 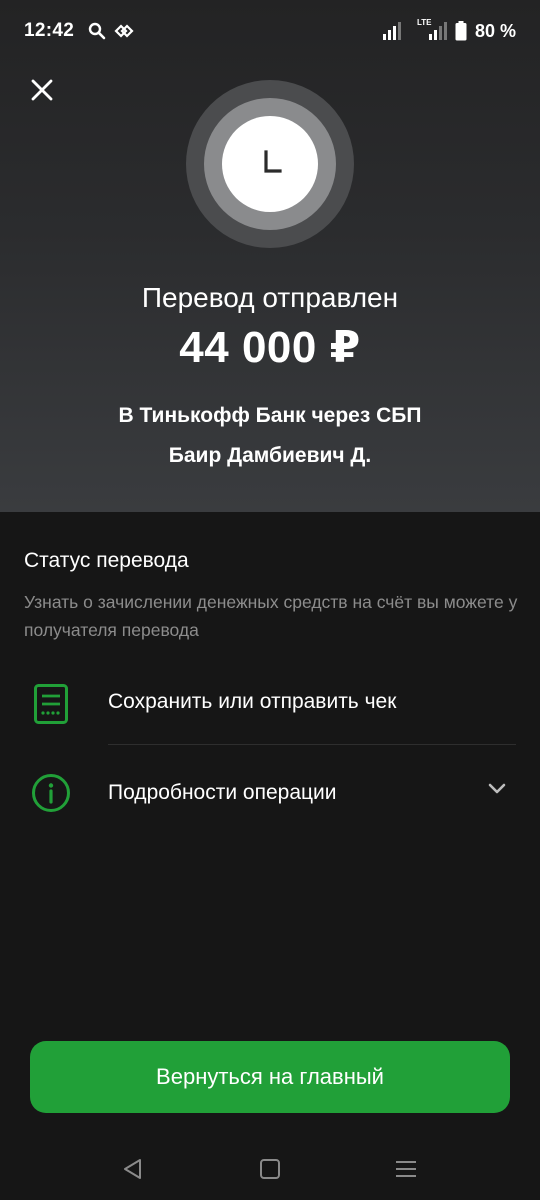 I want to click on operation-details-toggle: Подробности операции, so click(x=270, y=792).